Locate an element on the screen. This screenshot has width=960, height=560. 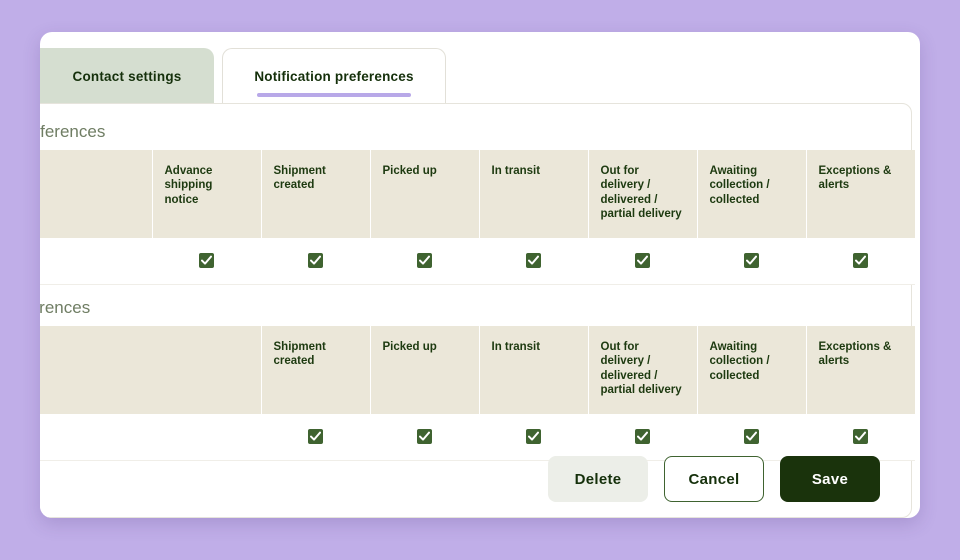
save-button: Save is located at coordinates (830, 479).